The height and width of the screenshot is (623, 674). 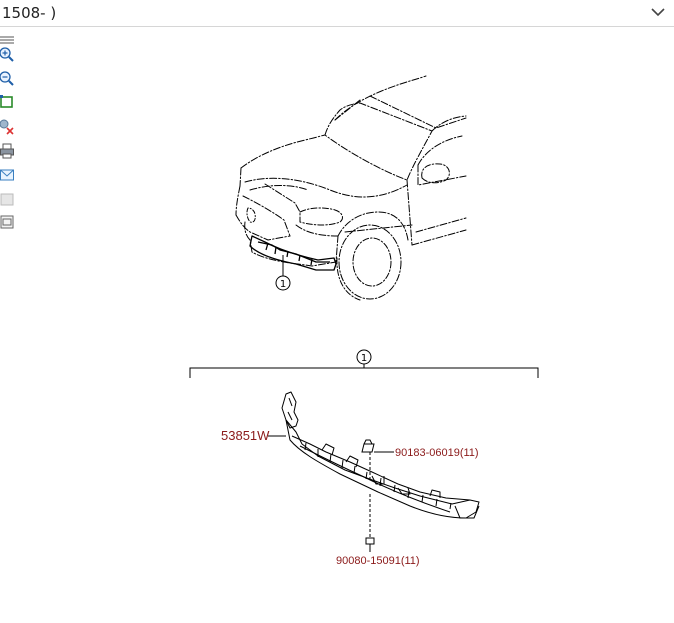 What do you see at coordinates (364, 372) in the screenshot?
I see `group-bracket` at bounding box center [364, 372].